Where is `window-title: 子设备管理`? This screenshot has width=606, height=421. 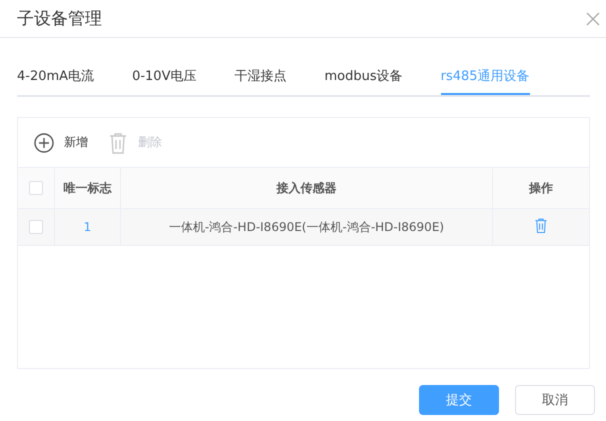
window-title: 子设备管理 is located at coordinates (59, 19).